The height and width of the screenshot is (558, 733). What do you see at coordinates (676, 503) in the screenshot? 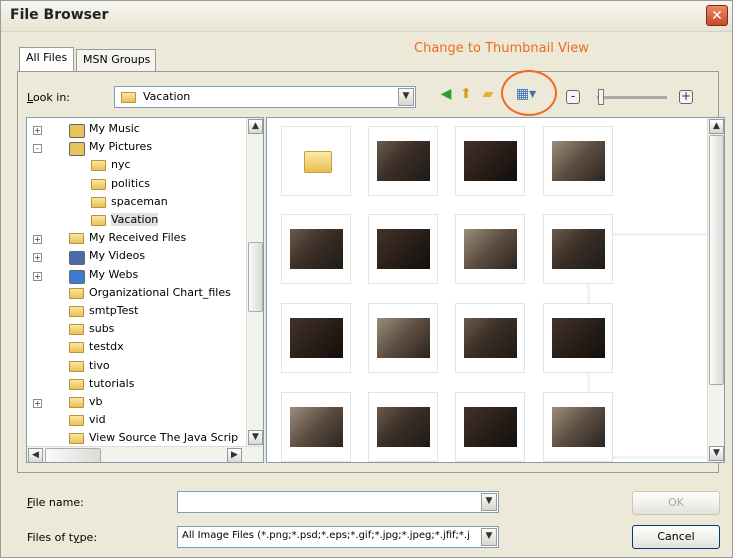
I see `ok-button: OK` at bounding box center [676, 503].